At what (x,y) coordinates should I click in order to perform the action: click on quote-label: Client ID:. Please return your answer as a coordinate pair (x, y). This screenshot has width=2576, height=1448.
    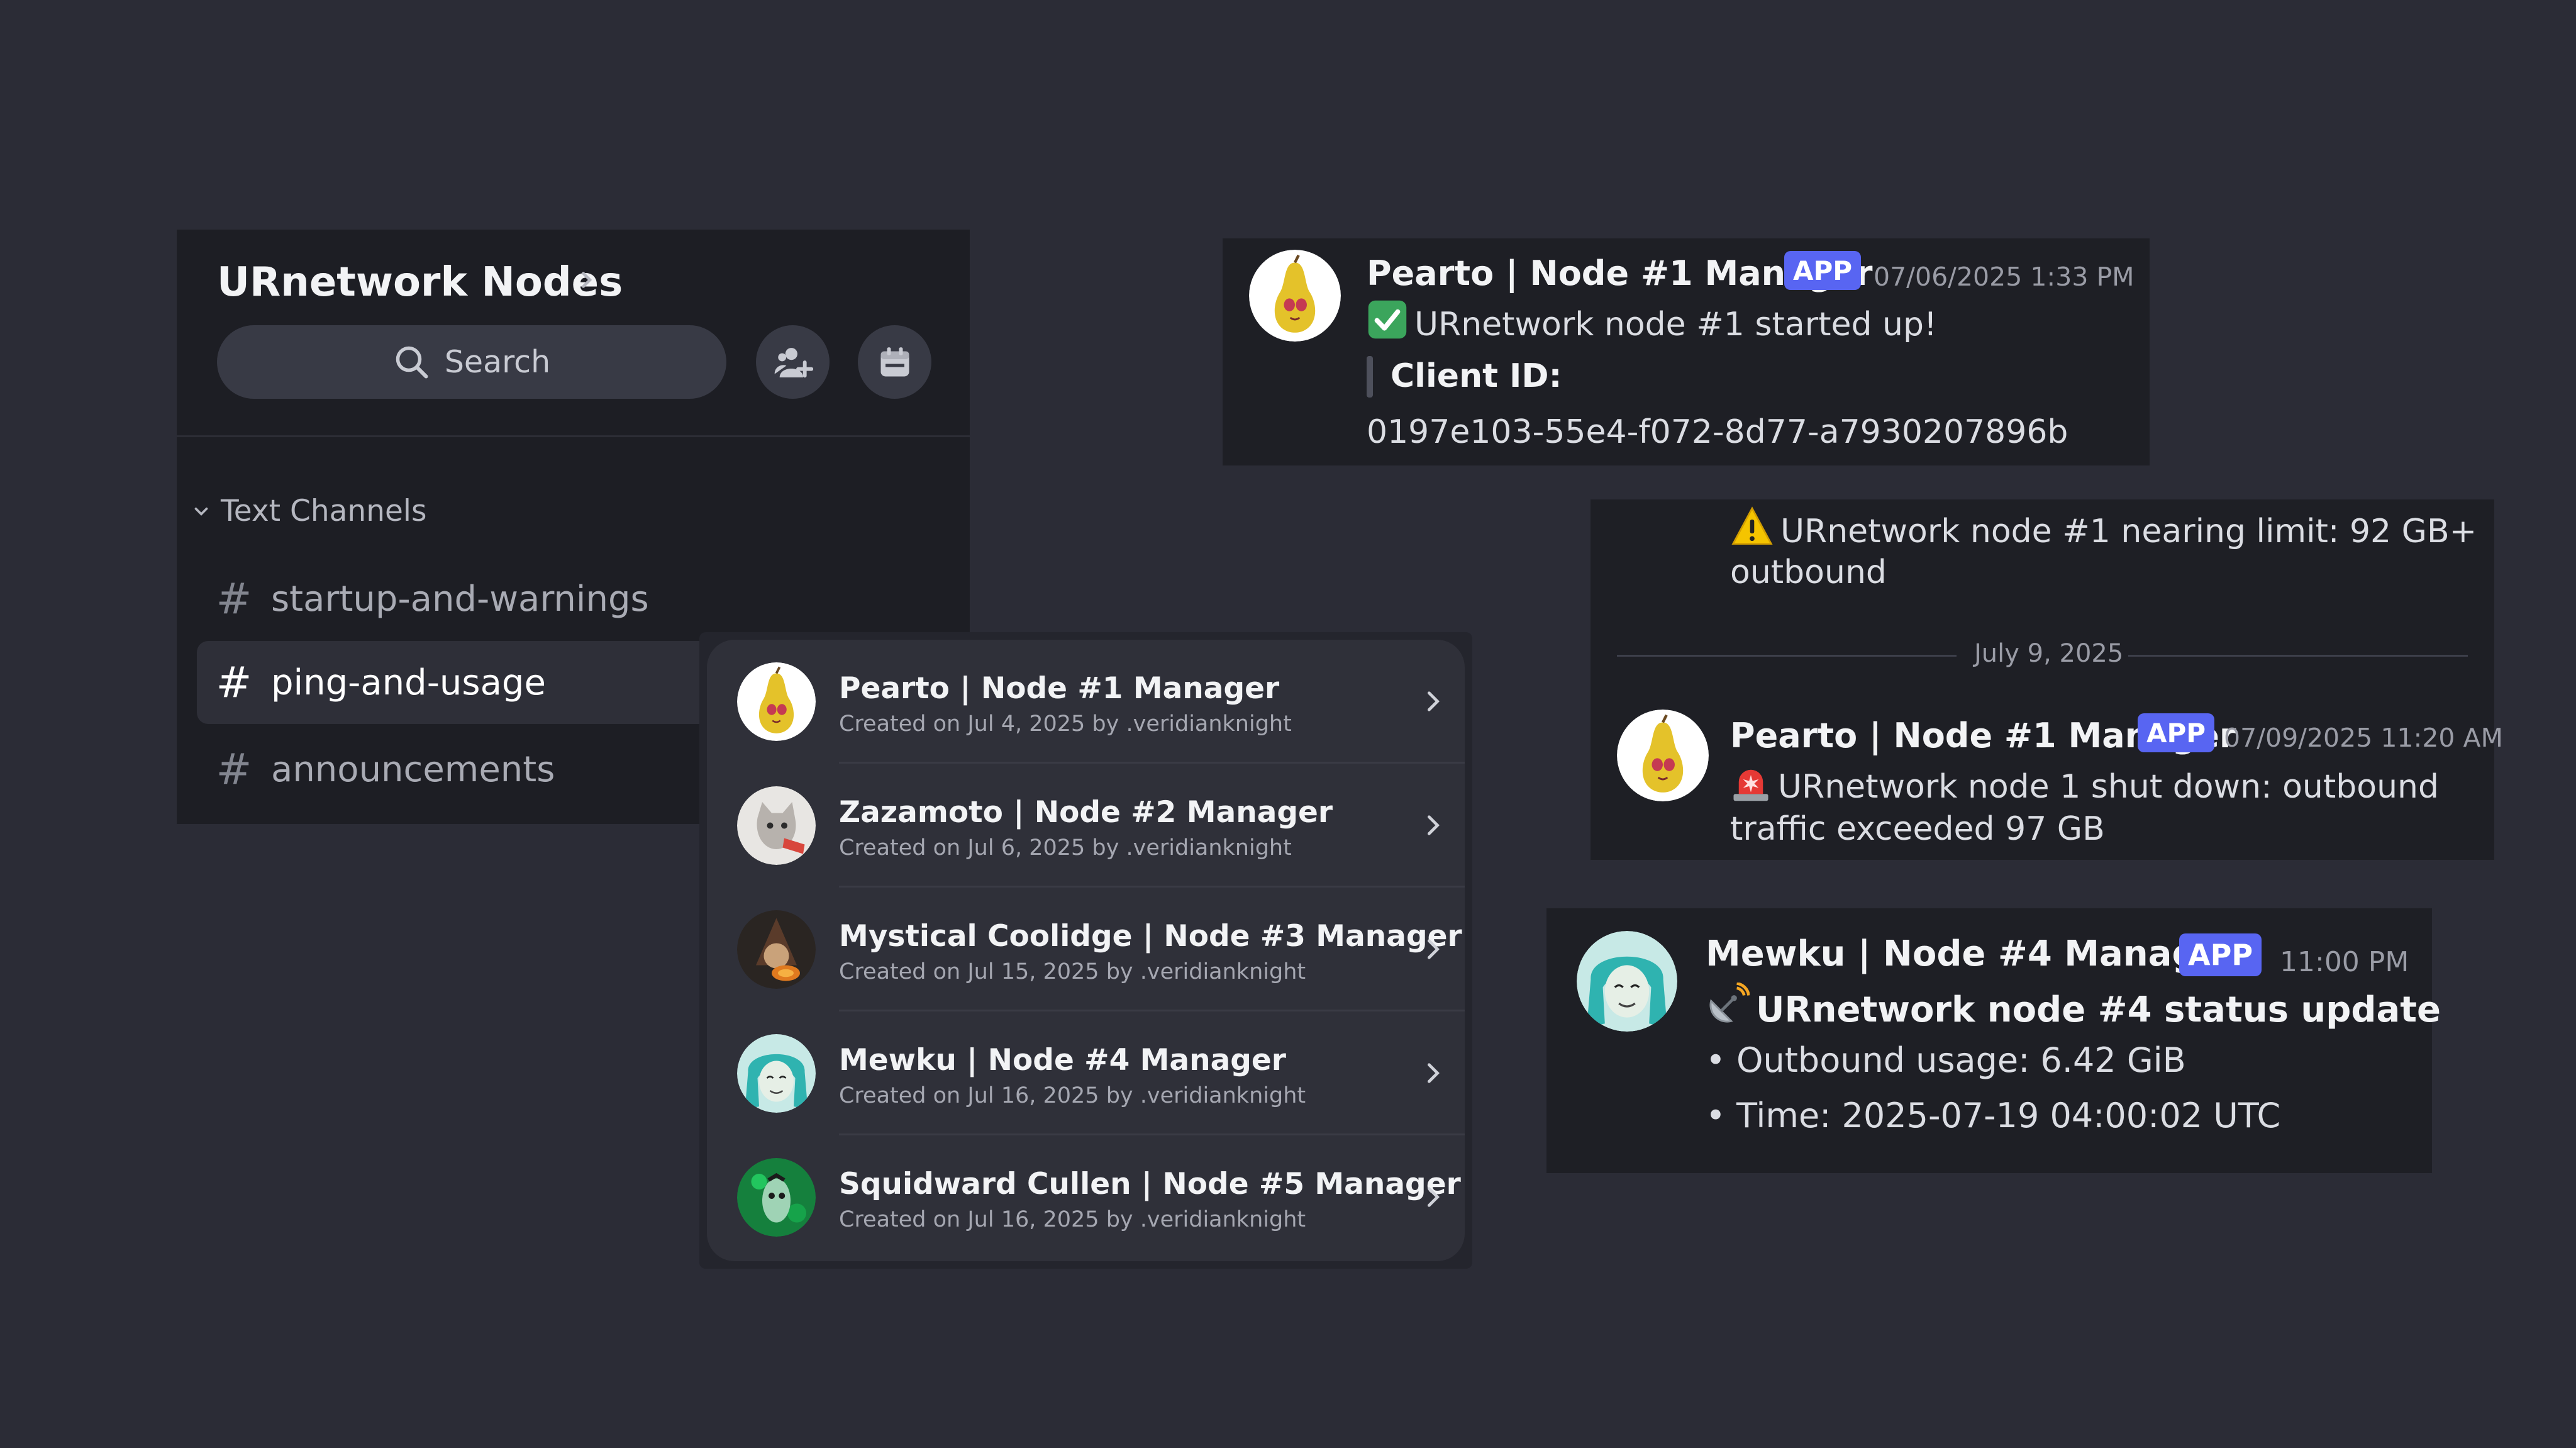
    Looking at the image, I should click on (1476, 376).